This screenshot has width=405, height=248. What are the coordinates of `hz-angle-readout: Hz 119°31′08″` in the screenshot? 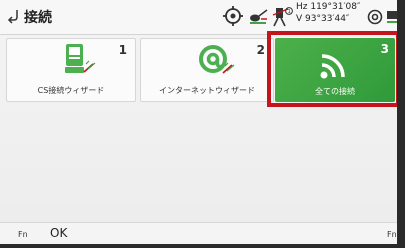 It's located at (328, 7).